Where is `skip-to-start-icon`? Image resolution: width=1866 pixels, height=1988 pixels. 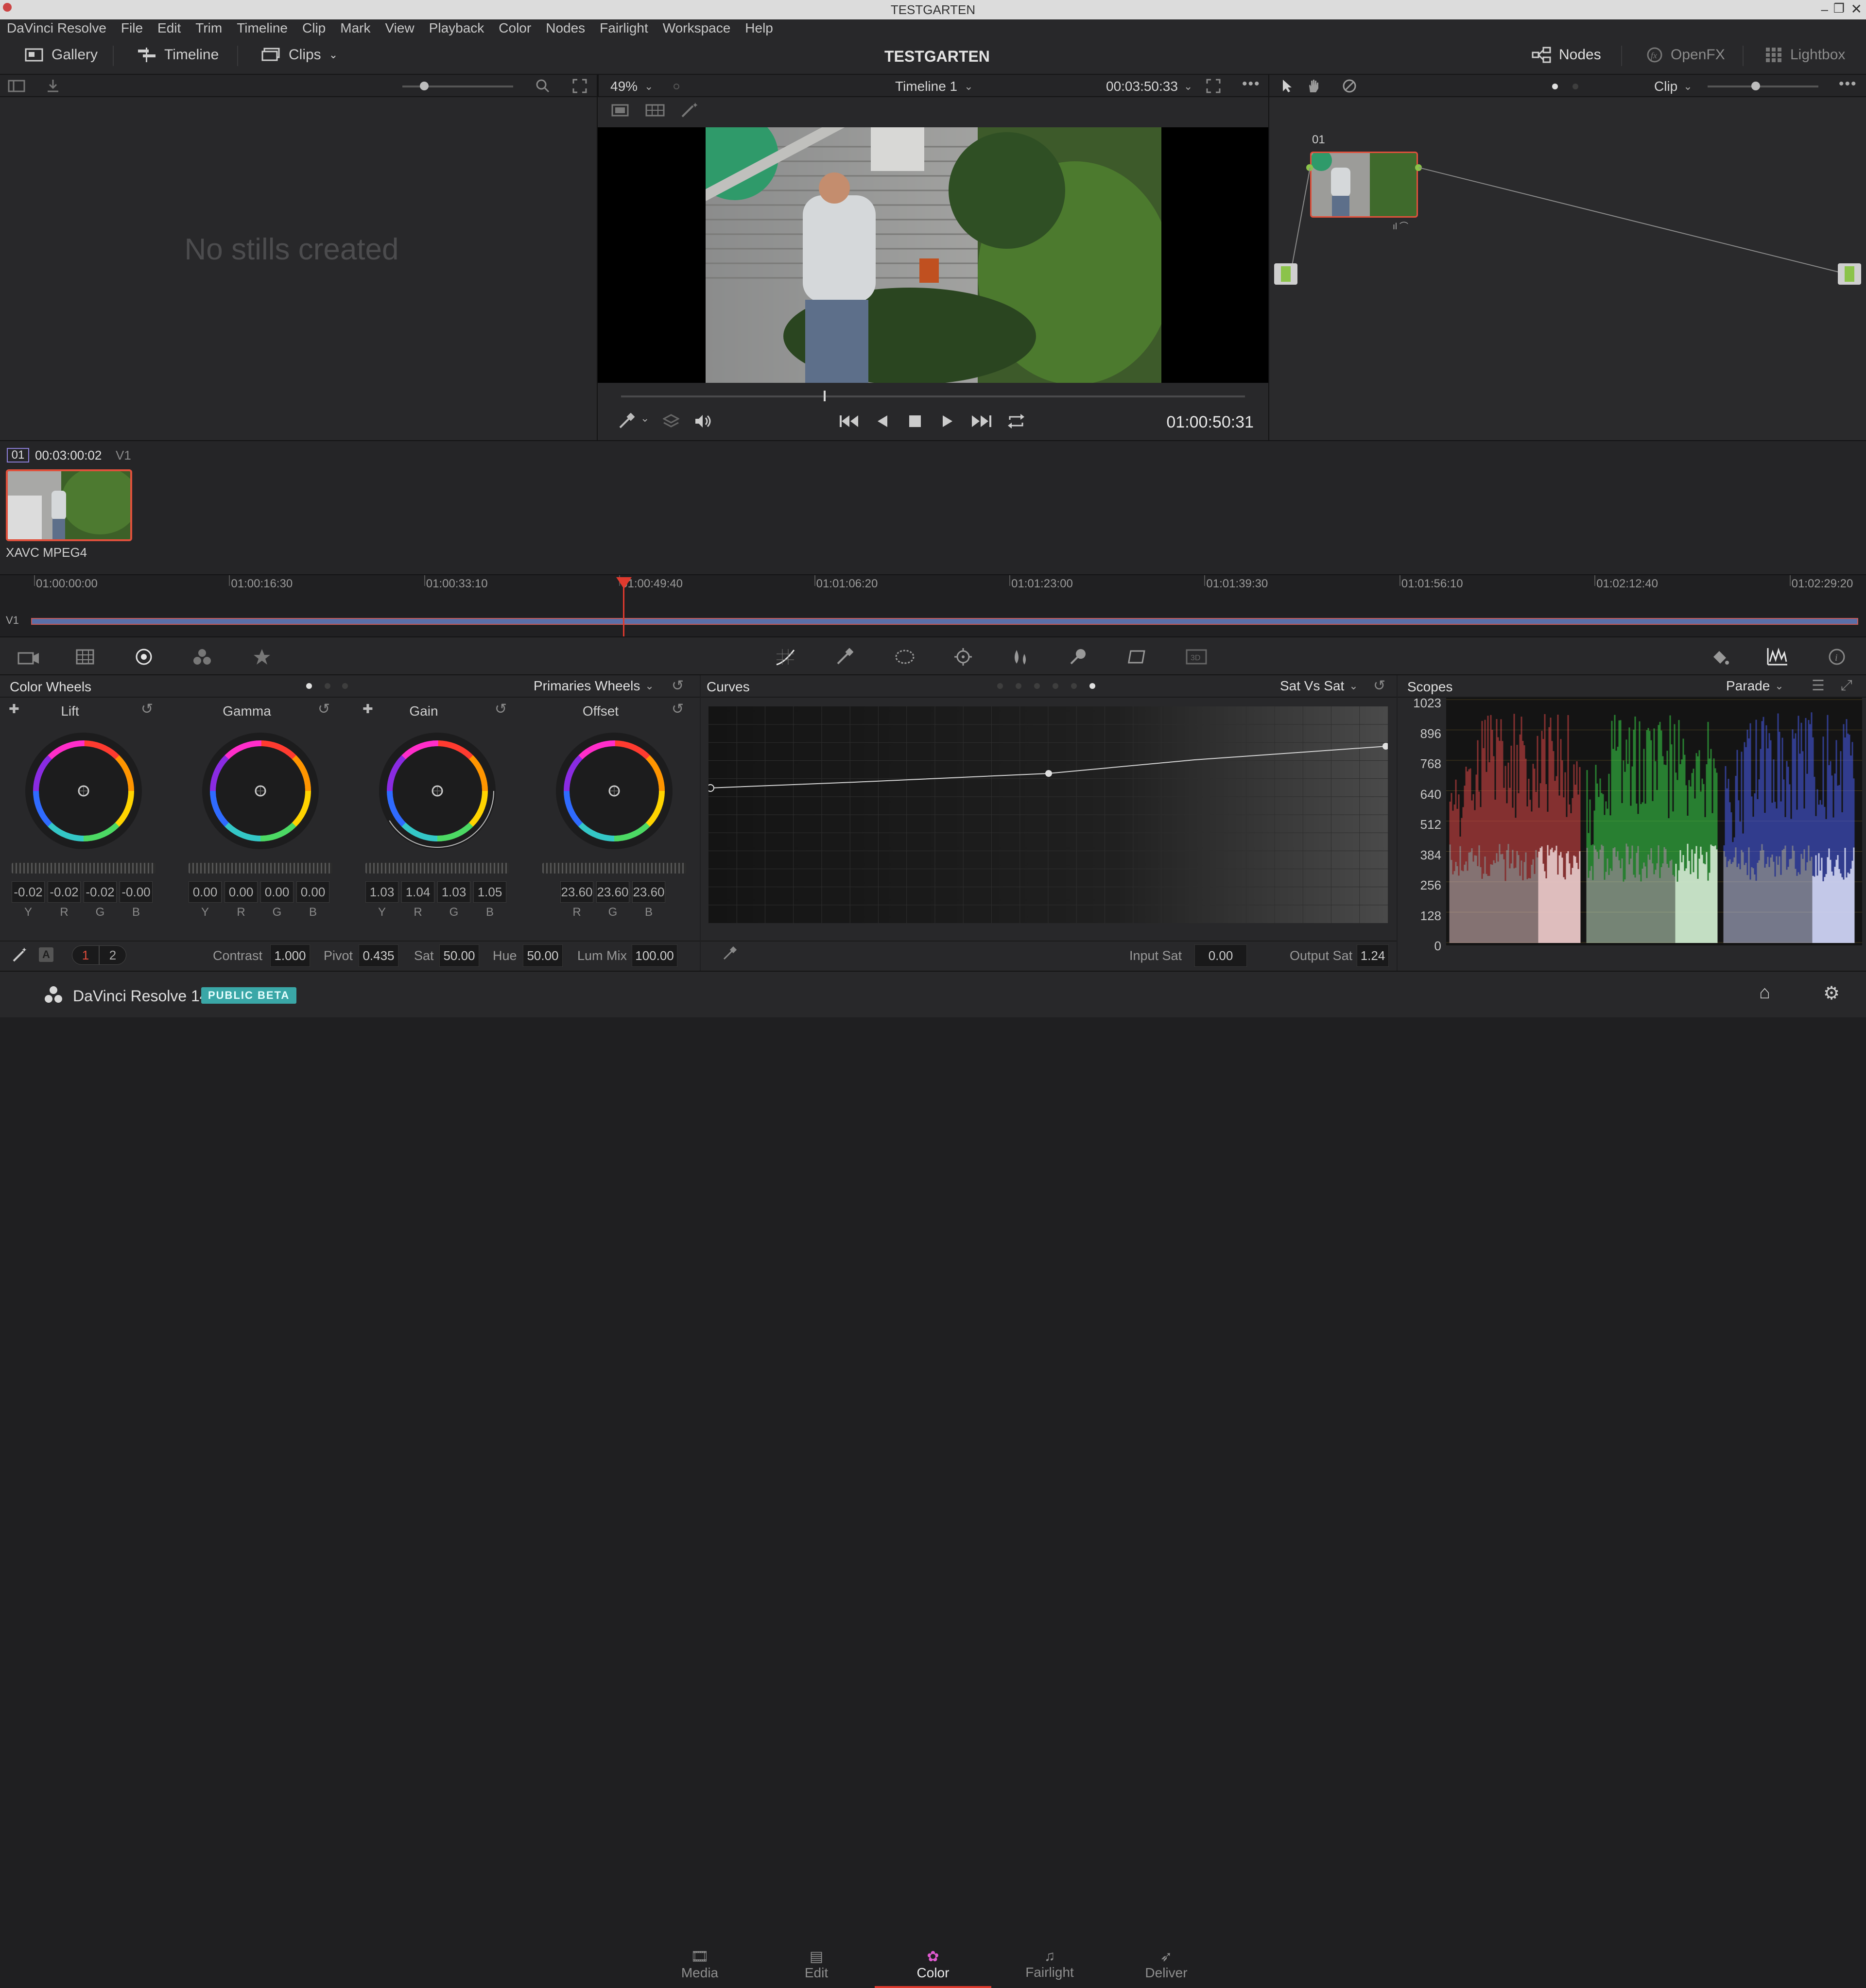
skip-to-start-icon is located at coordinates (849, 421).